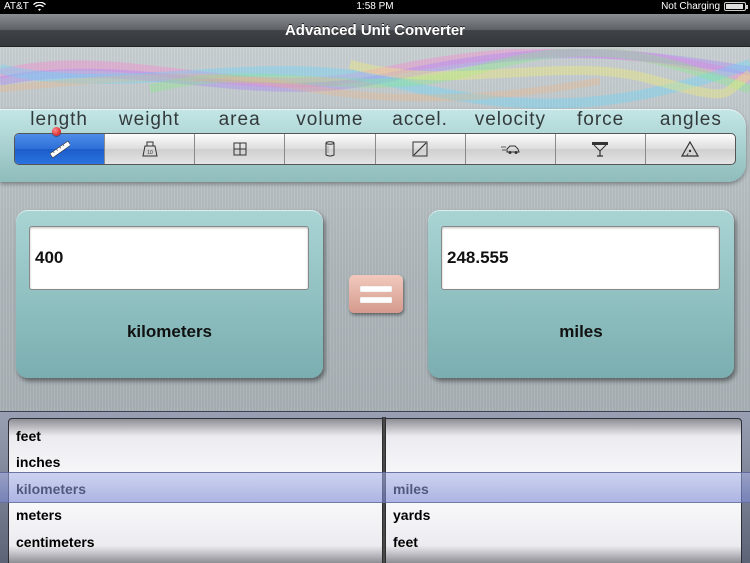 This screenshot has width=750, height=563. I want to click on charging-status: Not Charging, so click(690, 6).